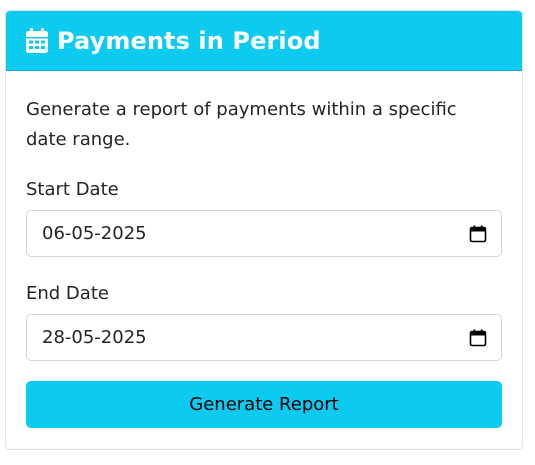  I want to click on end-date-value: 28-05-2025, so click(94, 337).